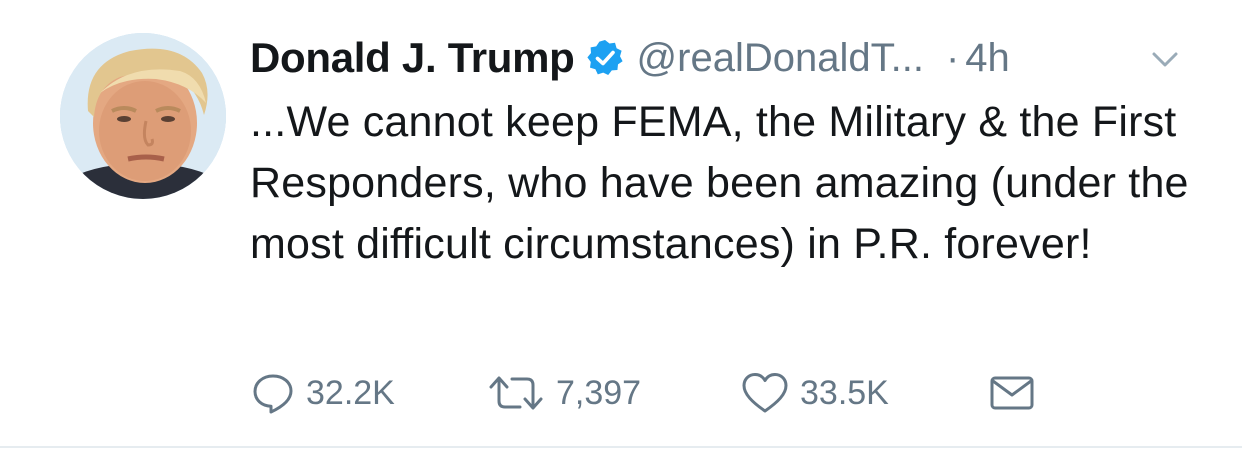 This screenshot has width=1242, height=454. Describe the element at coordinates (350, 392) in the screenshot. I see `reply-count: 32.2K` at that location.